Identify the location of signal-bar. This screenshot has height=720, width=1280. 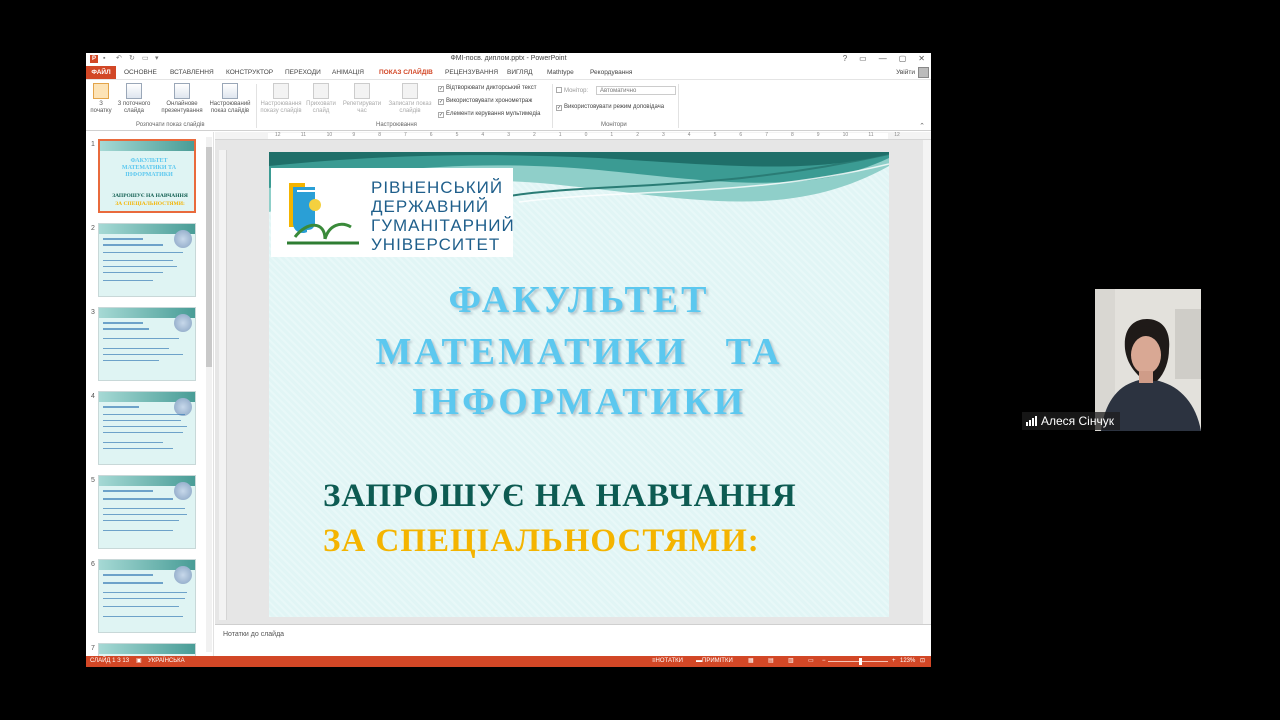
(1033, 422).